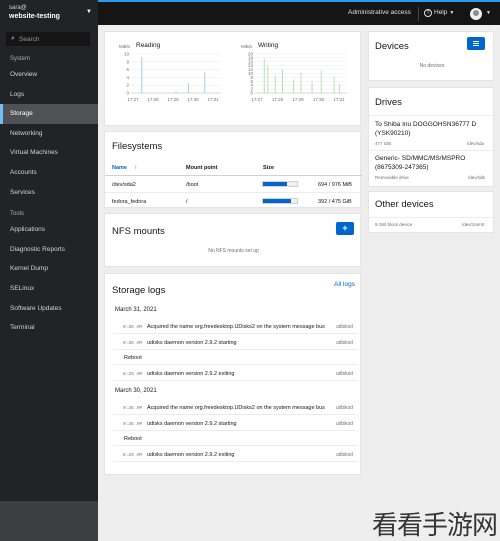  What do you see at coordinates (136, 168) in the screenshot?
I see `sort-arrow-icon: ↑` at bounding box center [136, 168].